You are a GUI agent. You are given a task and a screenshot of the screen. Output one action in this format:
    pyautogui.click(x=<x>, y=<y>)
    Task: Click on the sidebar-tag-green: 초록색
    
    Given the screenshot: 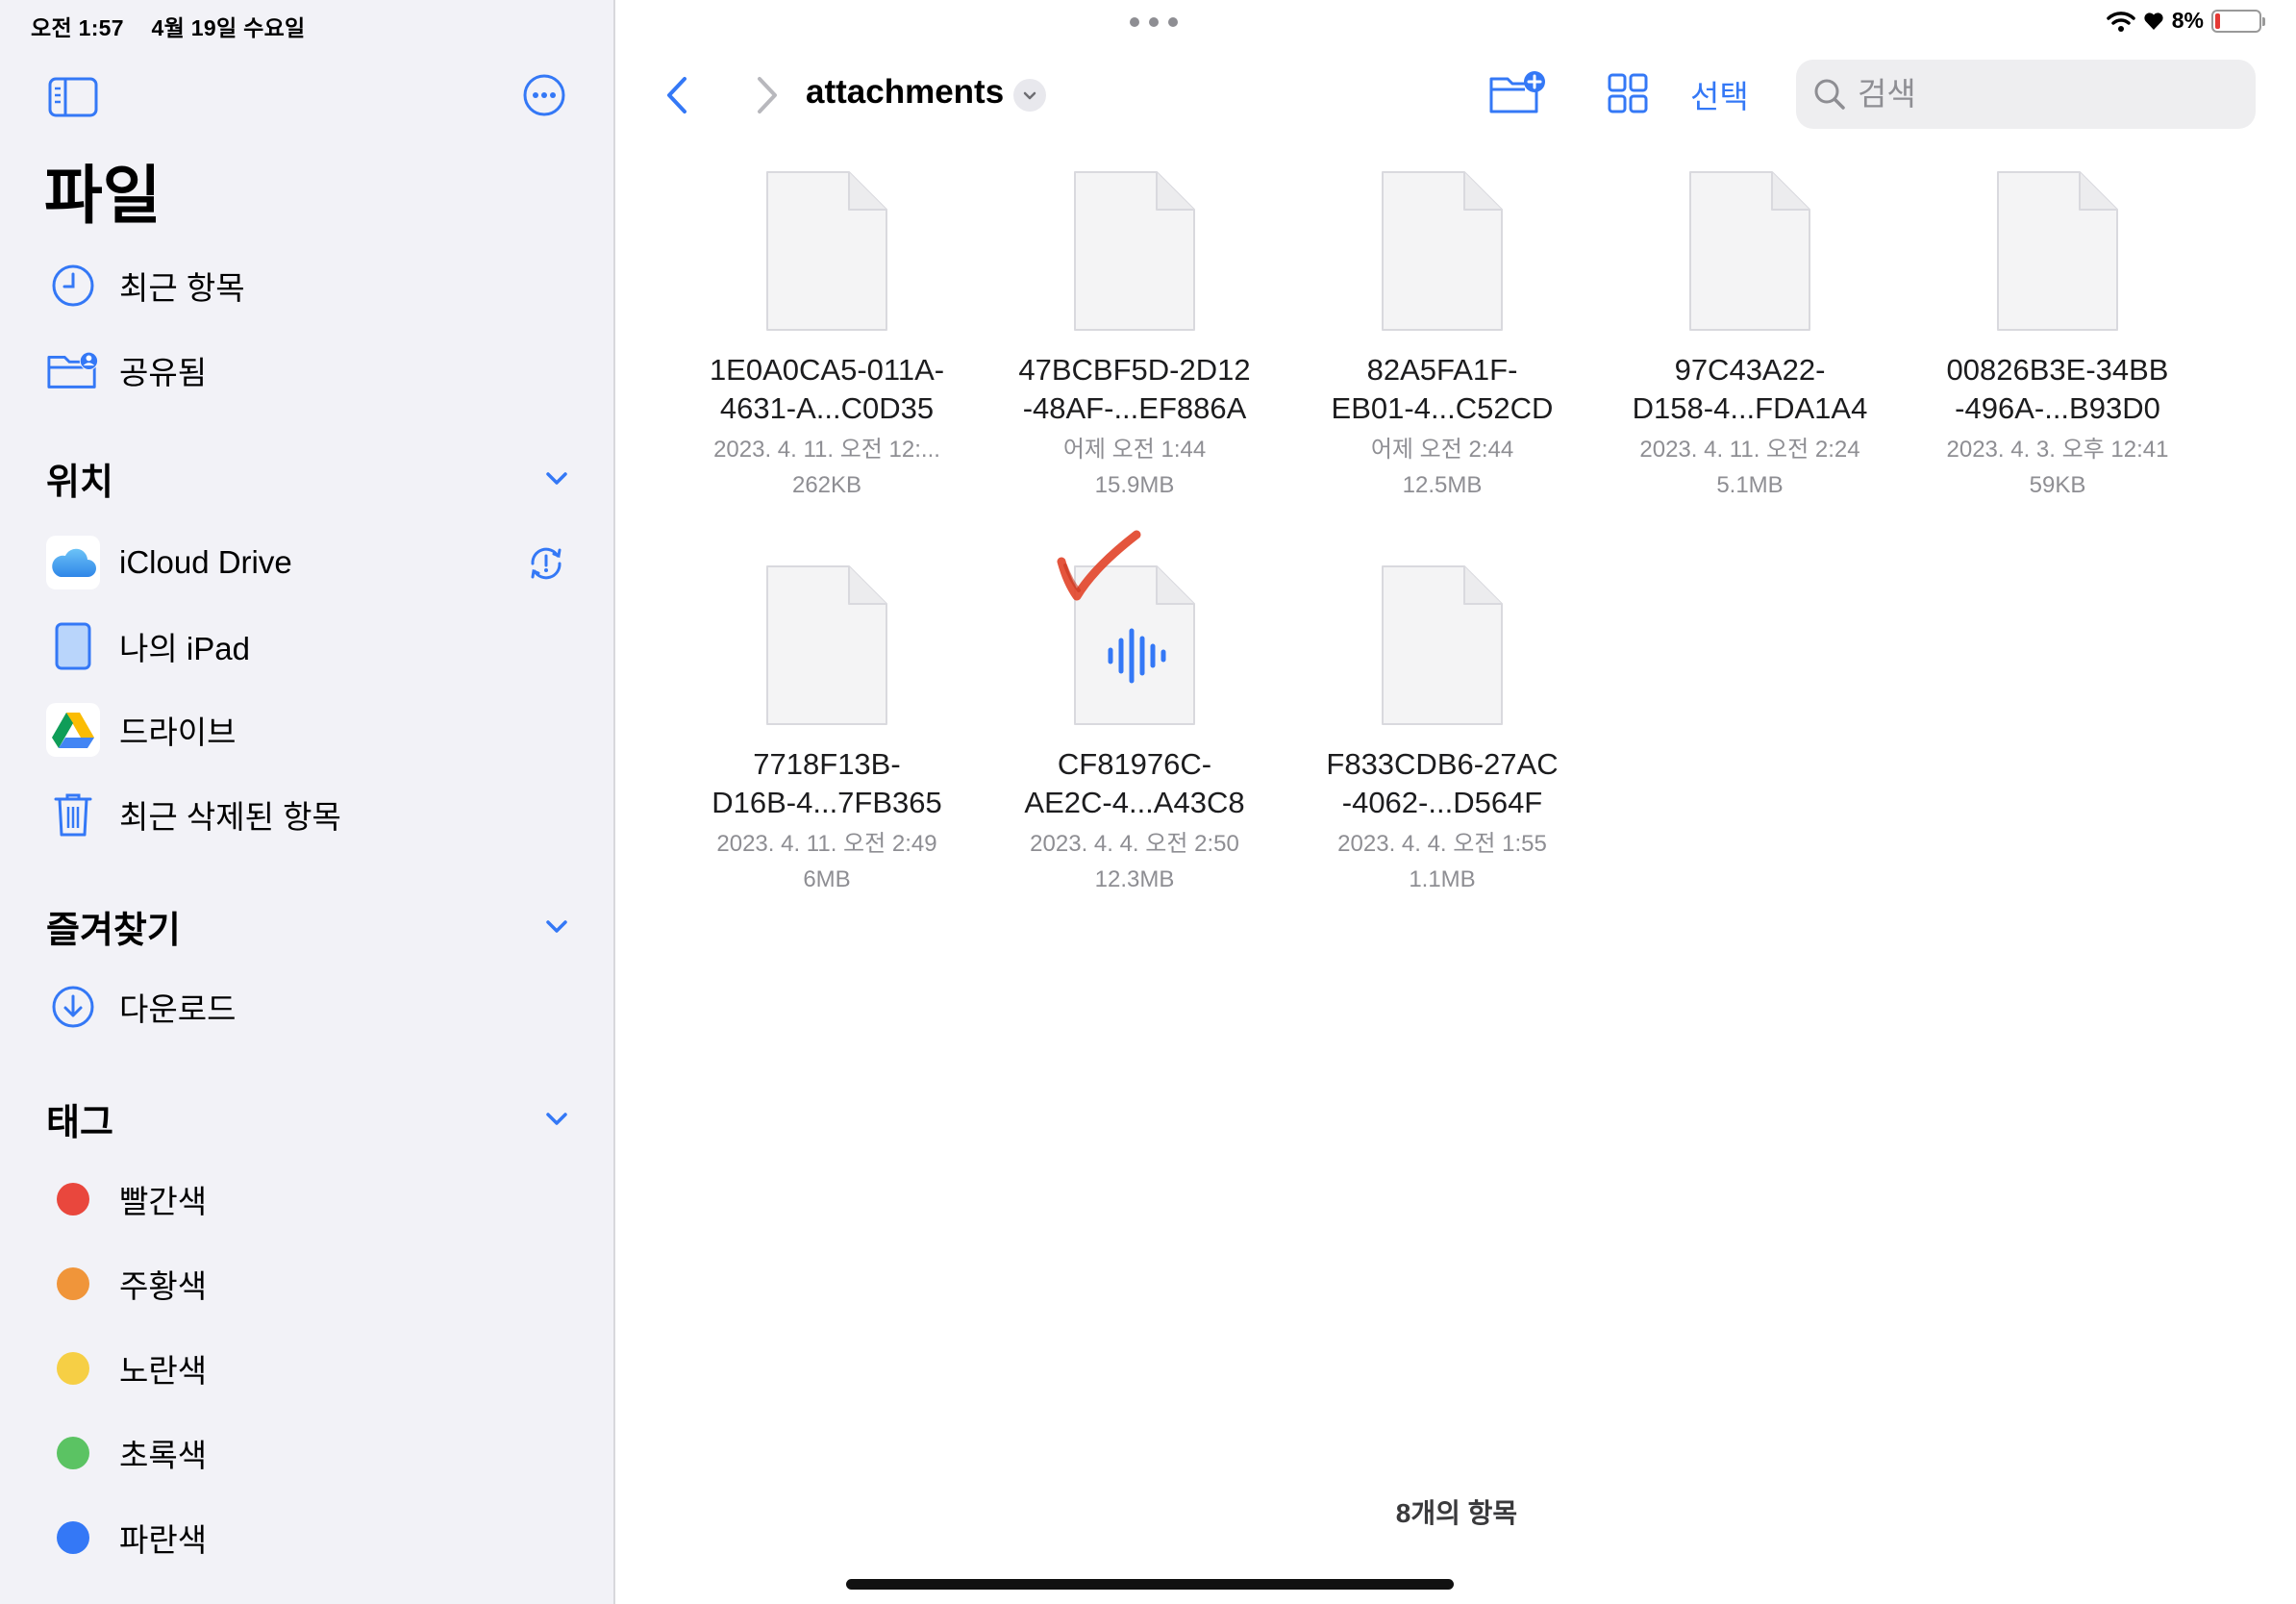 What is the action you would take?
    pyautogui.click(x=126, y=1453)
    